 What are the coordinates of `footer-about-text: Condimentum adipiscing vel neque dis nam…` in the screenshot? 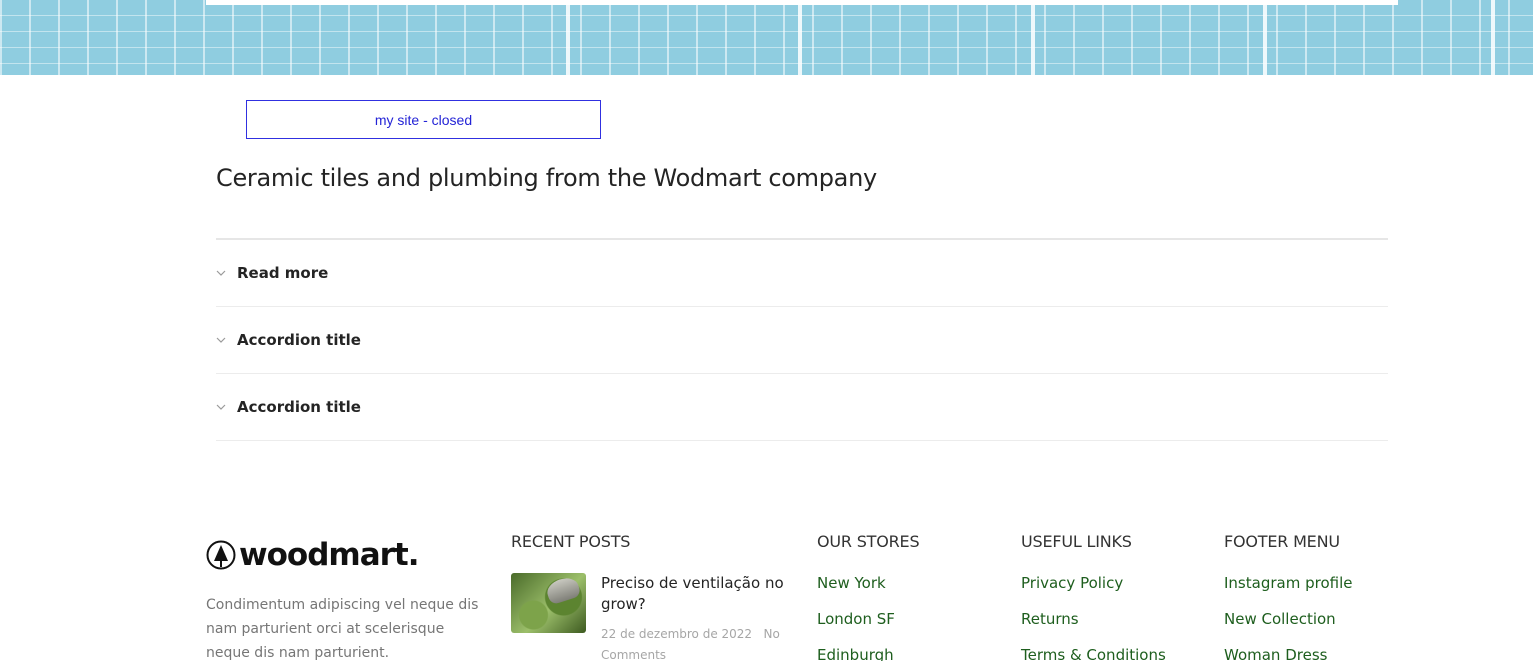 It's located at (342, 629).